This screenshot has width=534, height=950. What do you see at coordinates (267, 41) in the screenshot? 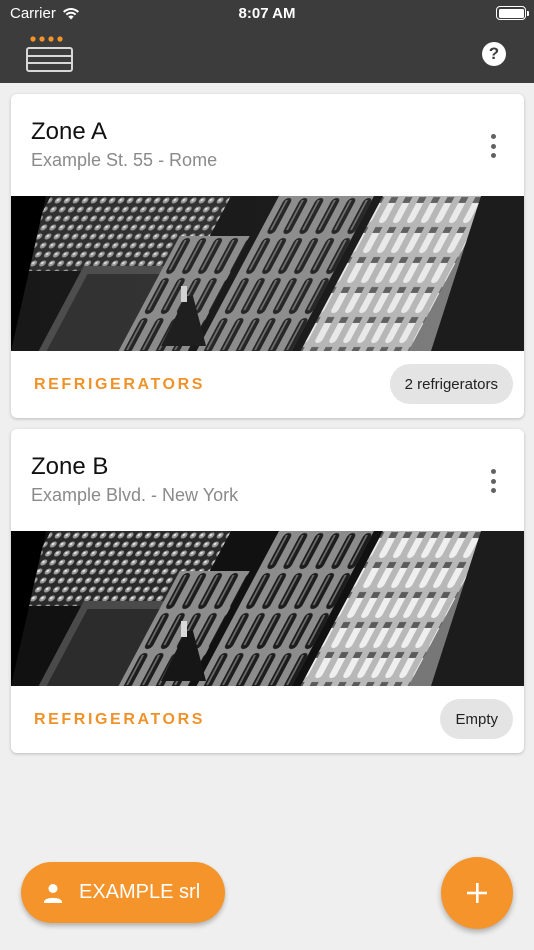
I see `app-bar: Carrier 8:07 AM ?` at bounding box center [267, 41].